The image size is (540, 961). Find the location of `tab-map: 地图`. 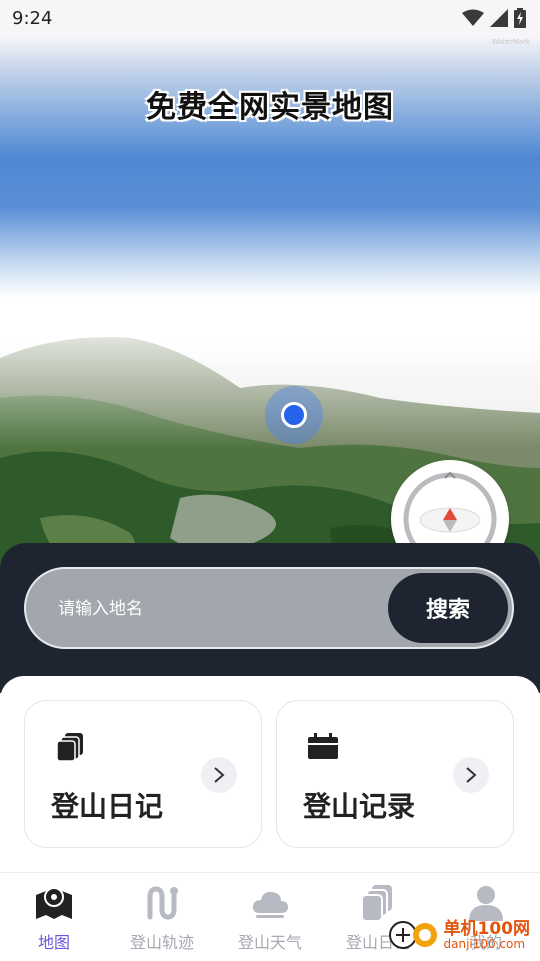

tab-map: 地图 is located at coordinates (54, 917).